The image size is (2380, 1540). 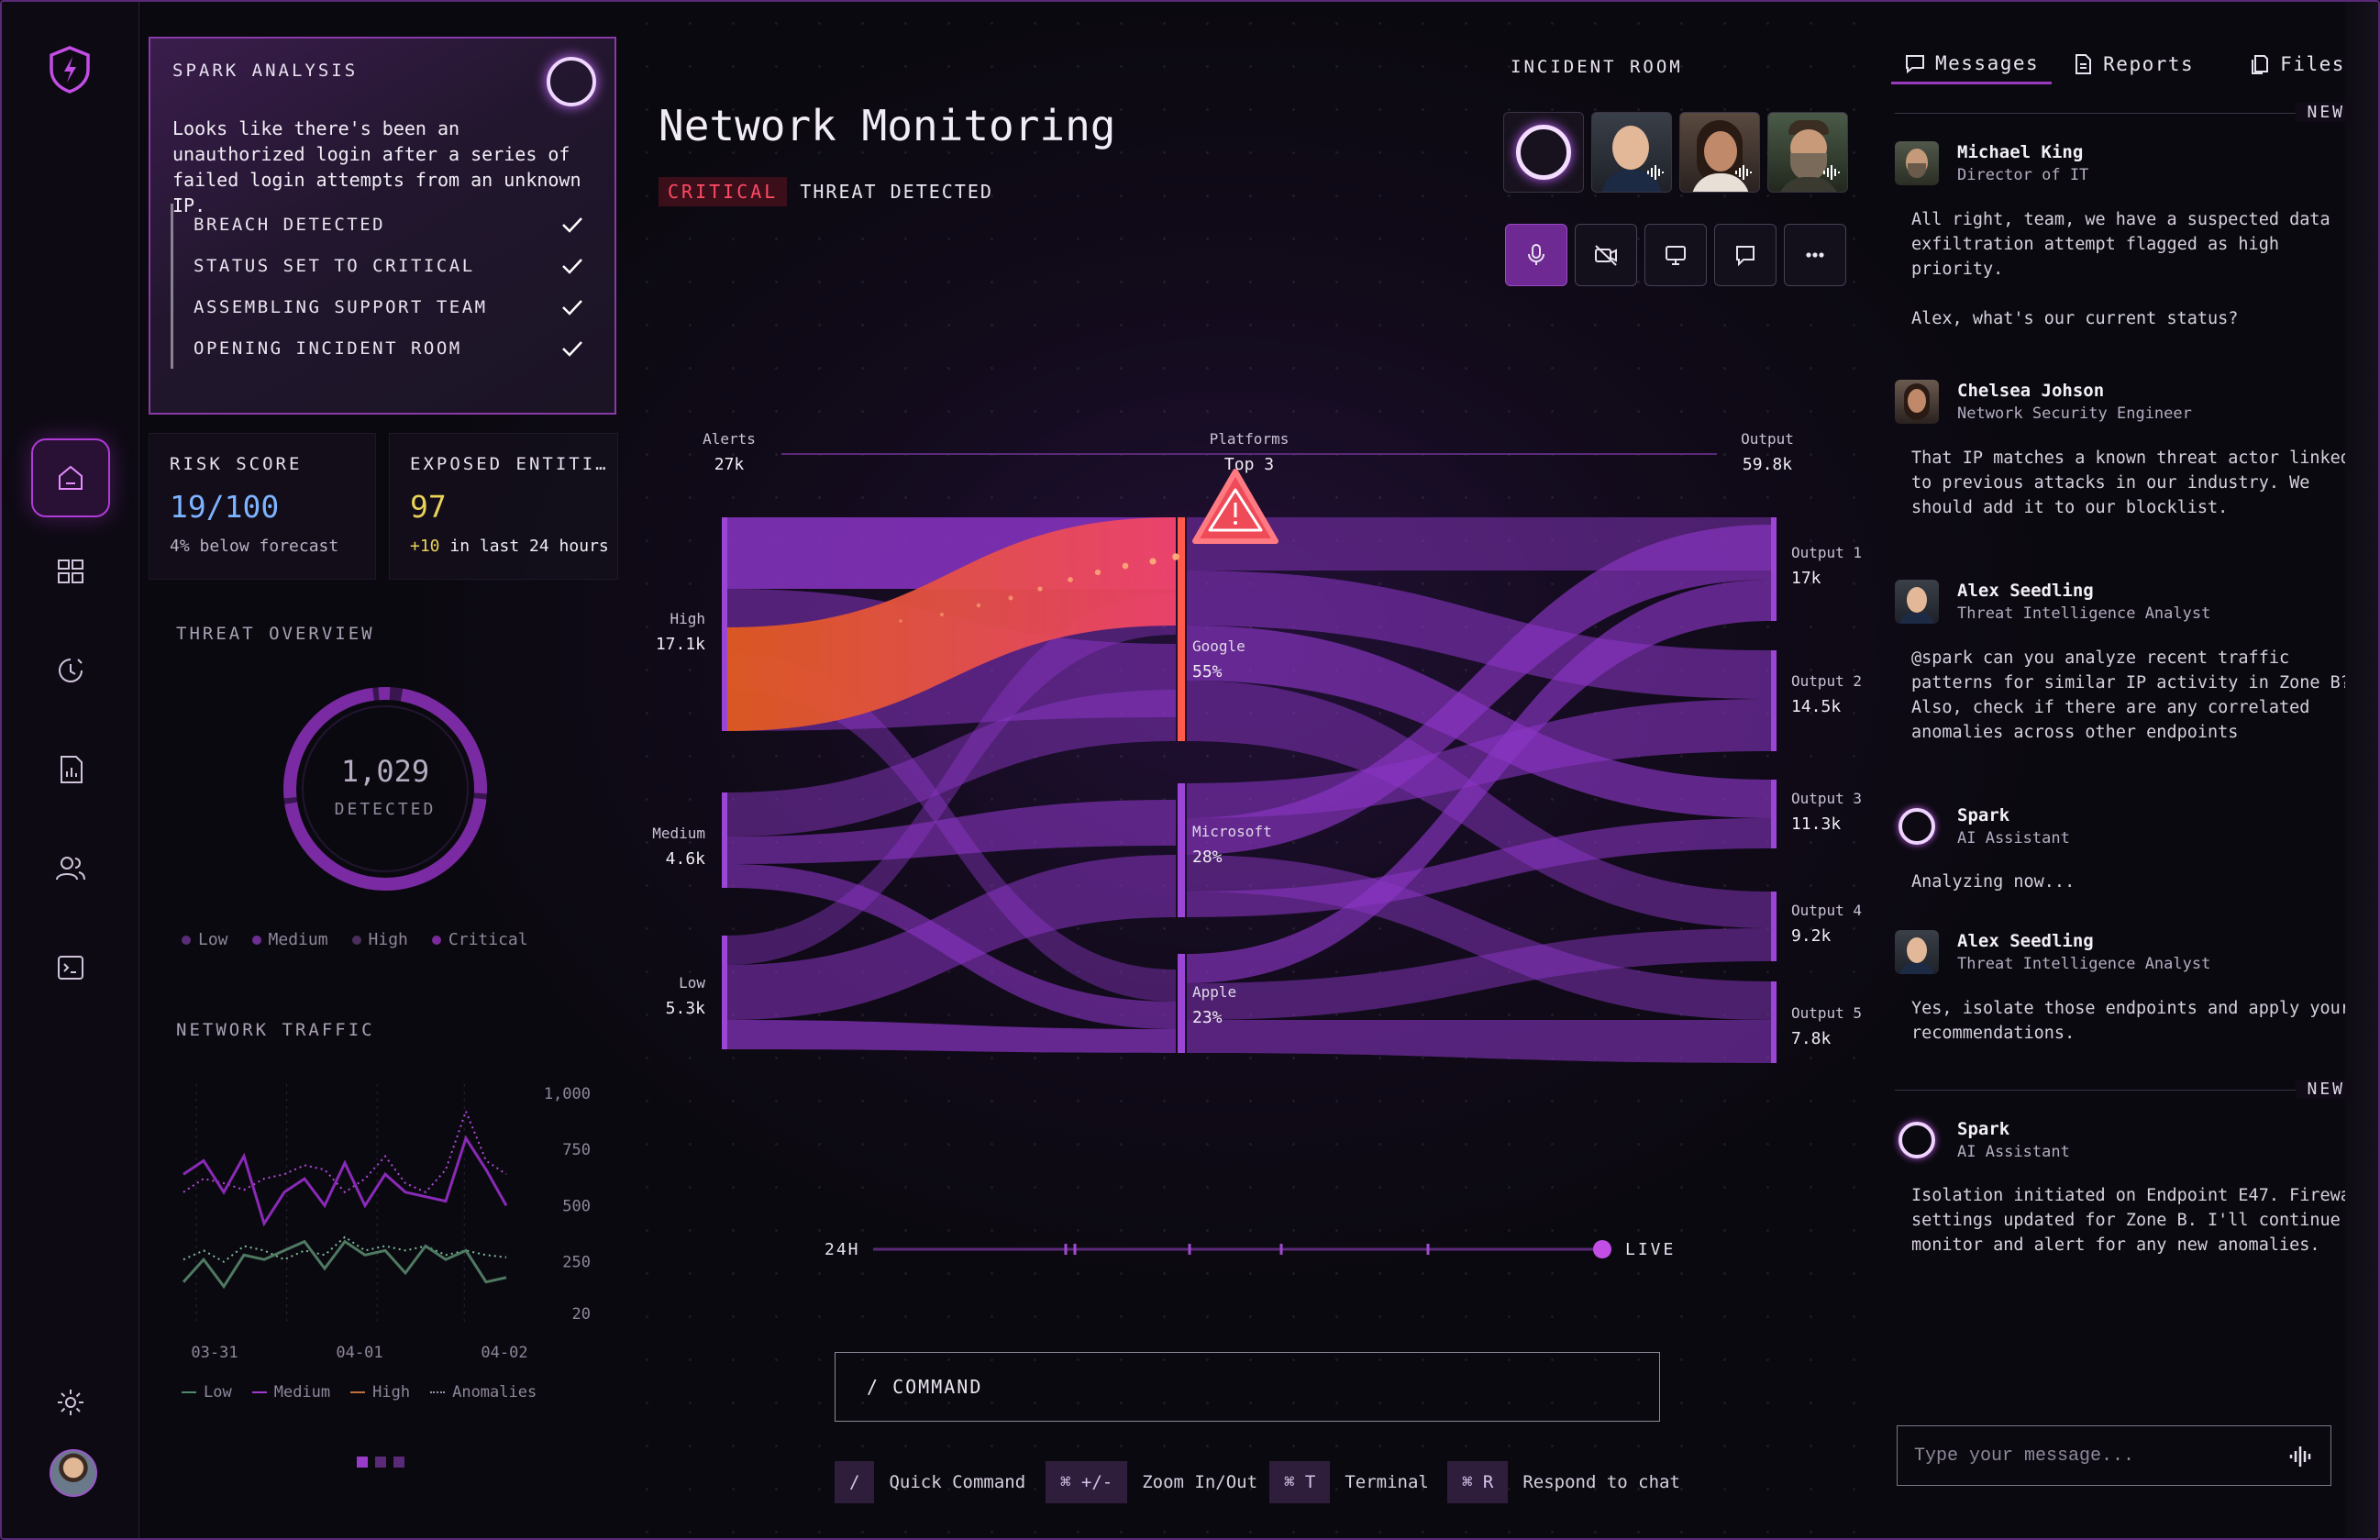 I want to click on platforms-col-label: Platforms, so click(x=1250, y=439).